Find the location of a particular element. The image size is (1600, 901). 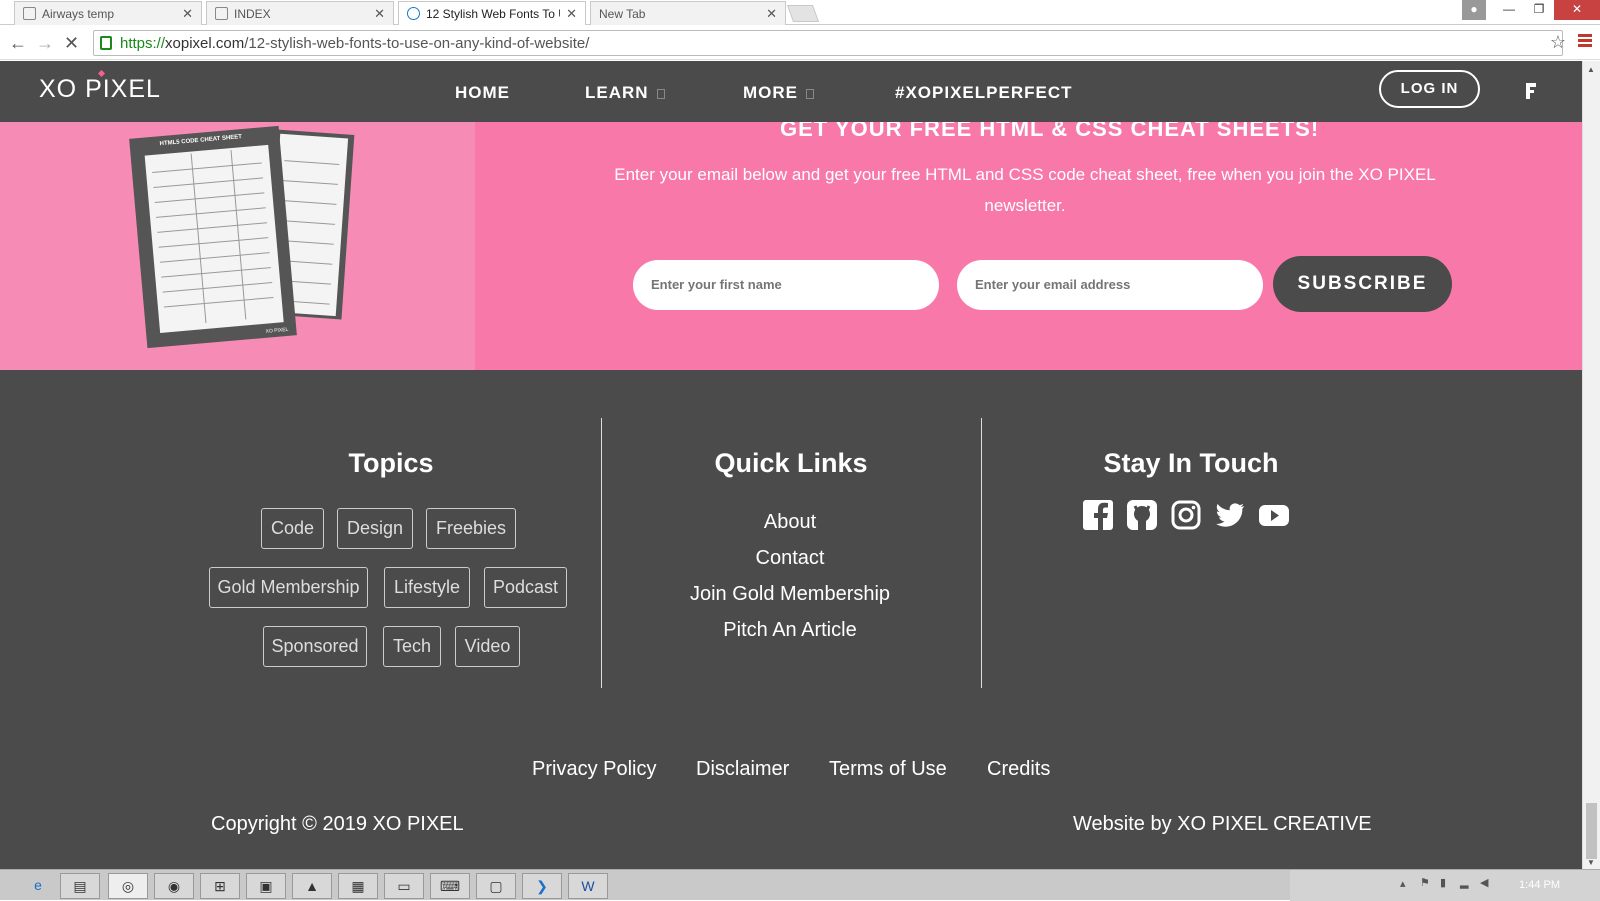

terms-of-use-link: Terms of Use is located at coordinates (888, 769).